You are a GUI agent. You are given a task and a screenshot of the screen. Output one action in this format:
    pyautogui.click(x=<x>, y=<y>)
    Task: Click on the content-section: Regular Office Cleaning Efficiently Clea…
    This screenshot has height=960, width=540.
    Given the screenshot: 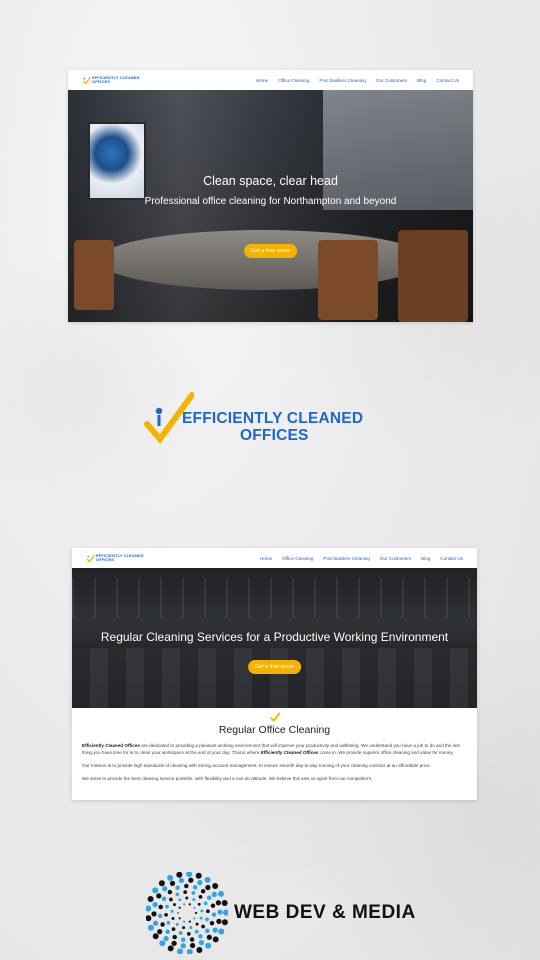 What is the action you would take?
    pyautogui.click(x=274, y=746)
    